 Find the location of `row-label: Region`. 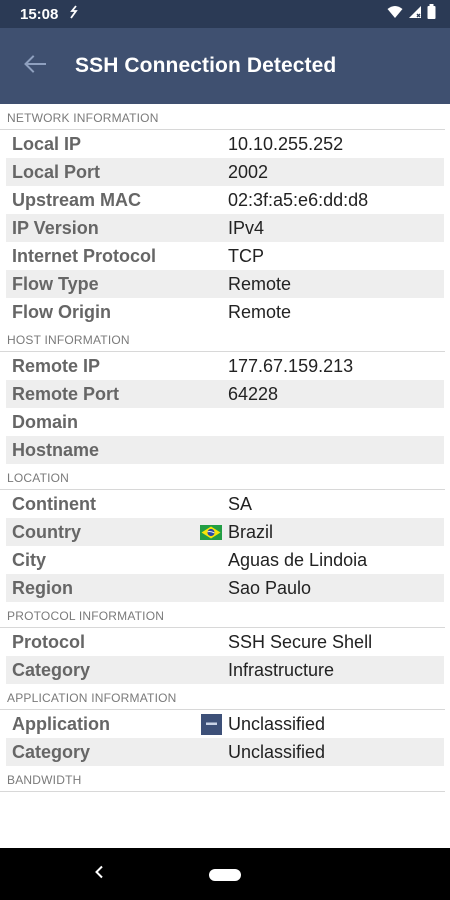

row-label: Region is located at coordinates (42, 587).